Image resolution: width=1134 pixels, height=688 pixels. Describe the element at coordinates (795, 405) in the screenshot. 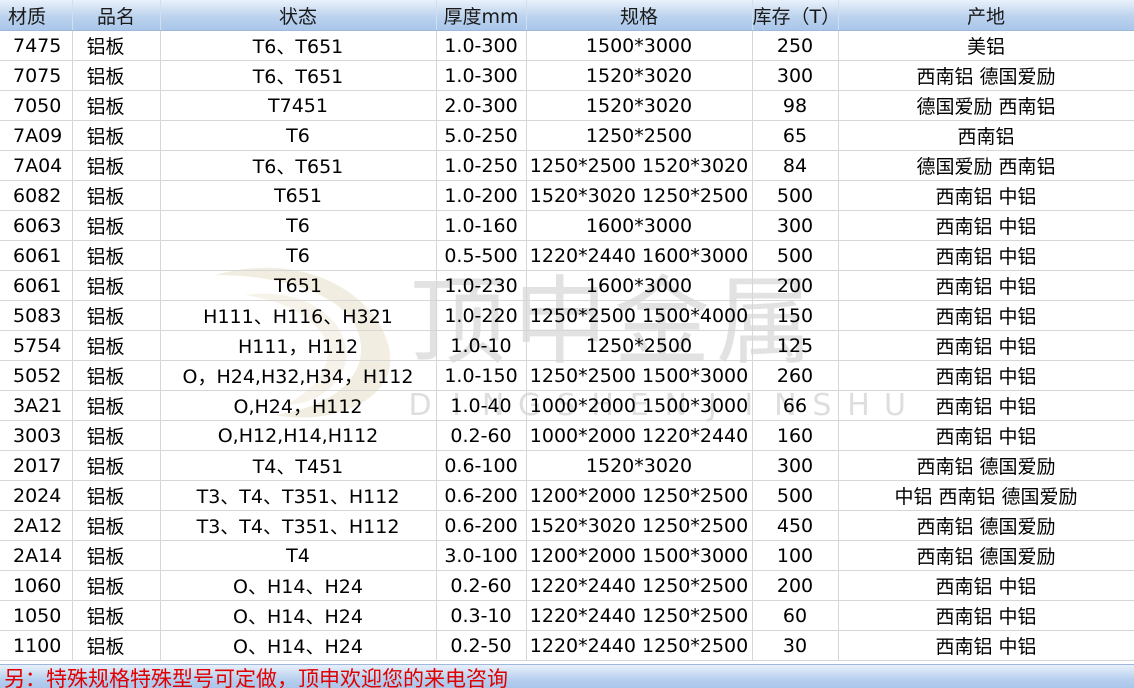

I see `cell-stock: 66` at that location.